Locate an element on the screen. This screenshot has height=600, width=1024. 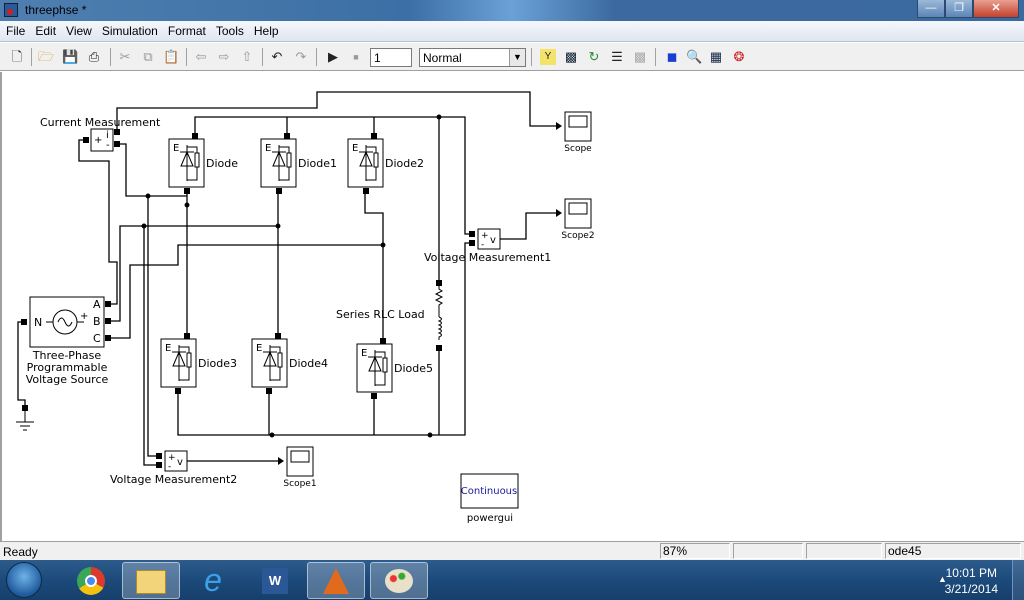
menu-format: Format is located at coordinates (186, 29).